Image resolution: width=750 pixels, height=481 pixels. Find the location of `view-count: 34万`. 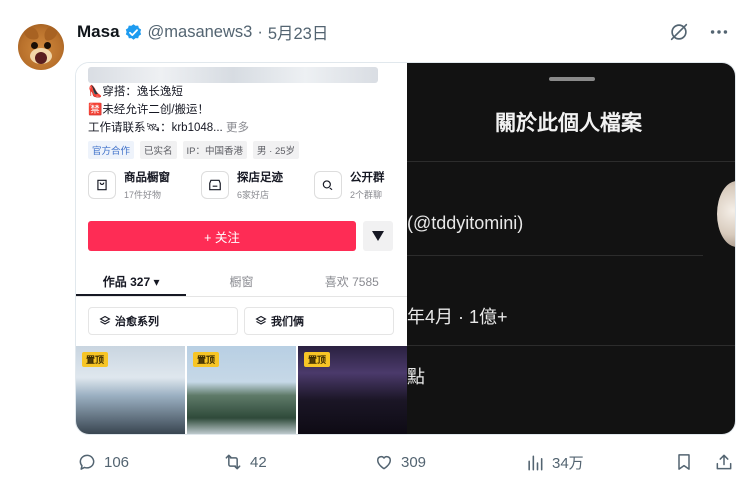

view-count: 34万 is located at coordinates (568, 463).